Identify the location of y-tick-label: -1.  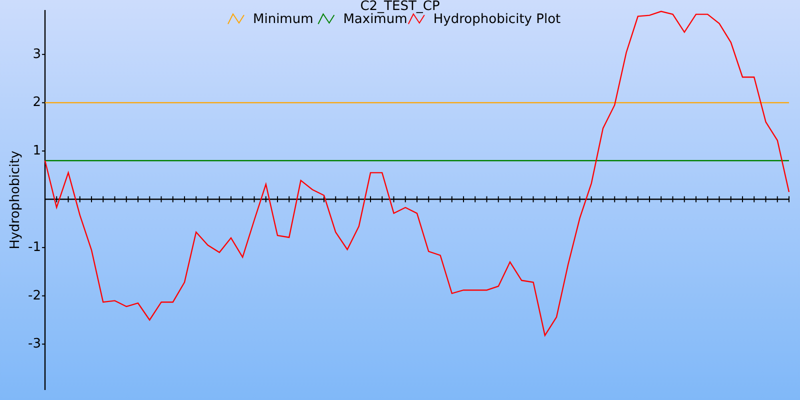
(34, 248).